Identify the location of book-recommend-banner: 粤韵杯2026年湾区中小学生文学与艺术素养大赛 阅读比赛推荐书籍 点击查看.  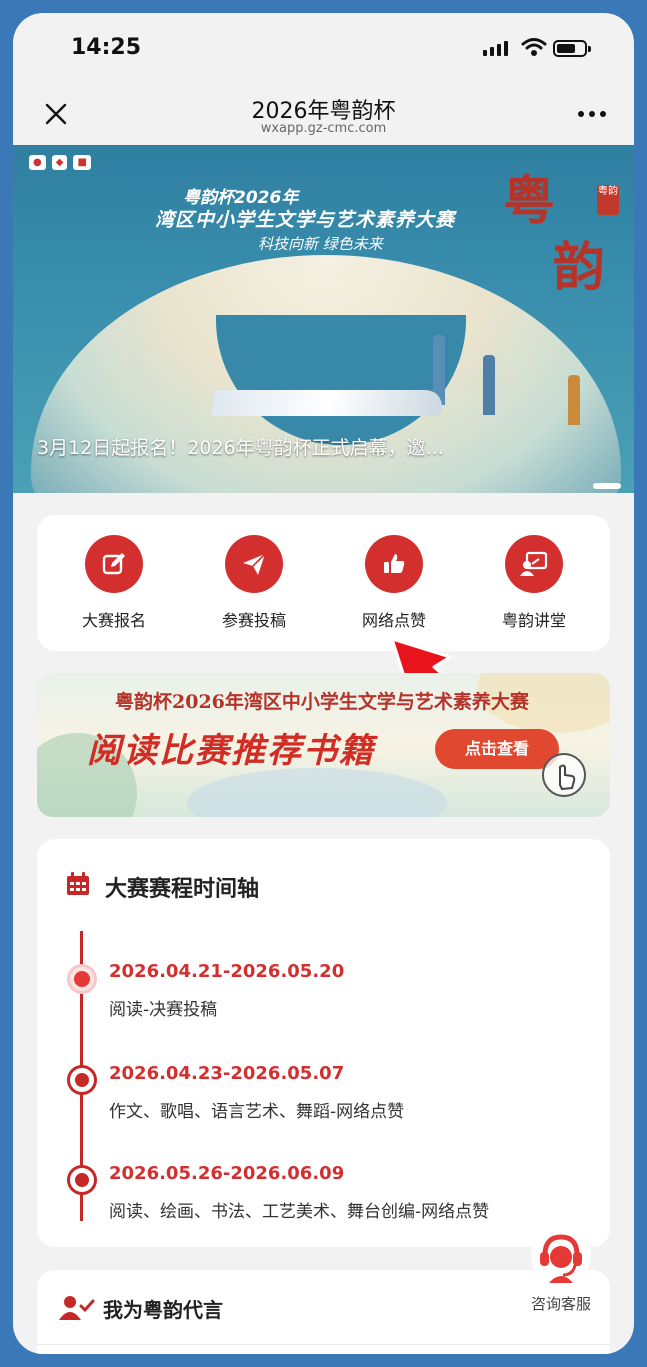
(323, 745).